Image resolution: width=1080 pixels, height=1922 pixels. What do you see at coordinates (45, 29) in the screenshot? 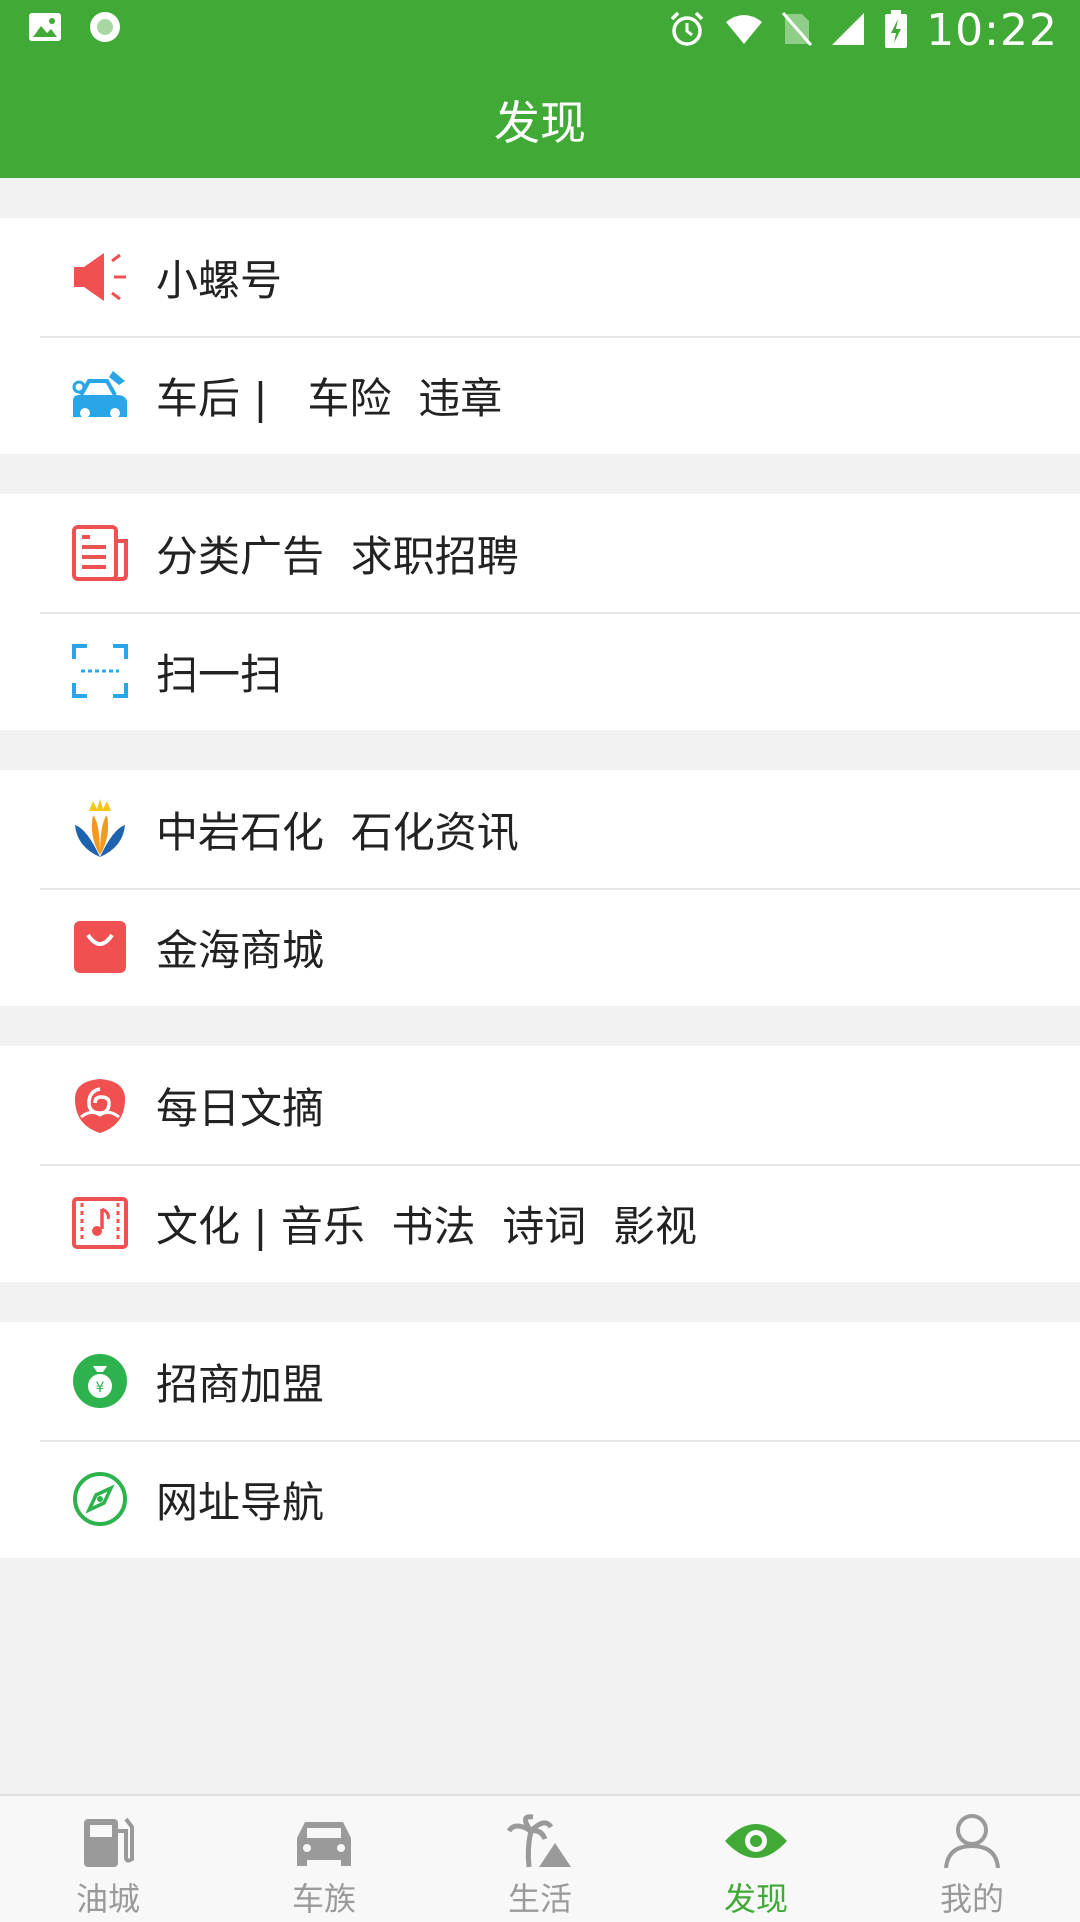
I see `image-notification-icon` at bounding box center [45, 29].